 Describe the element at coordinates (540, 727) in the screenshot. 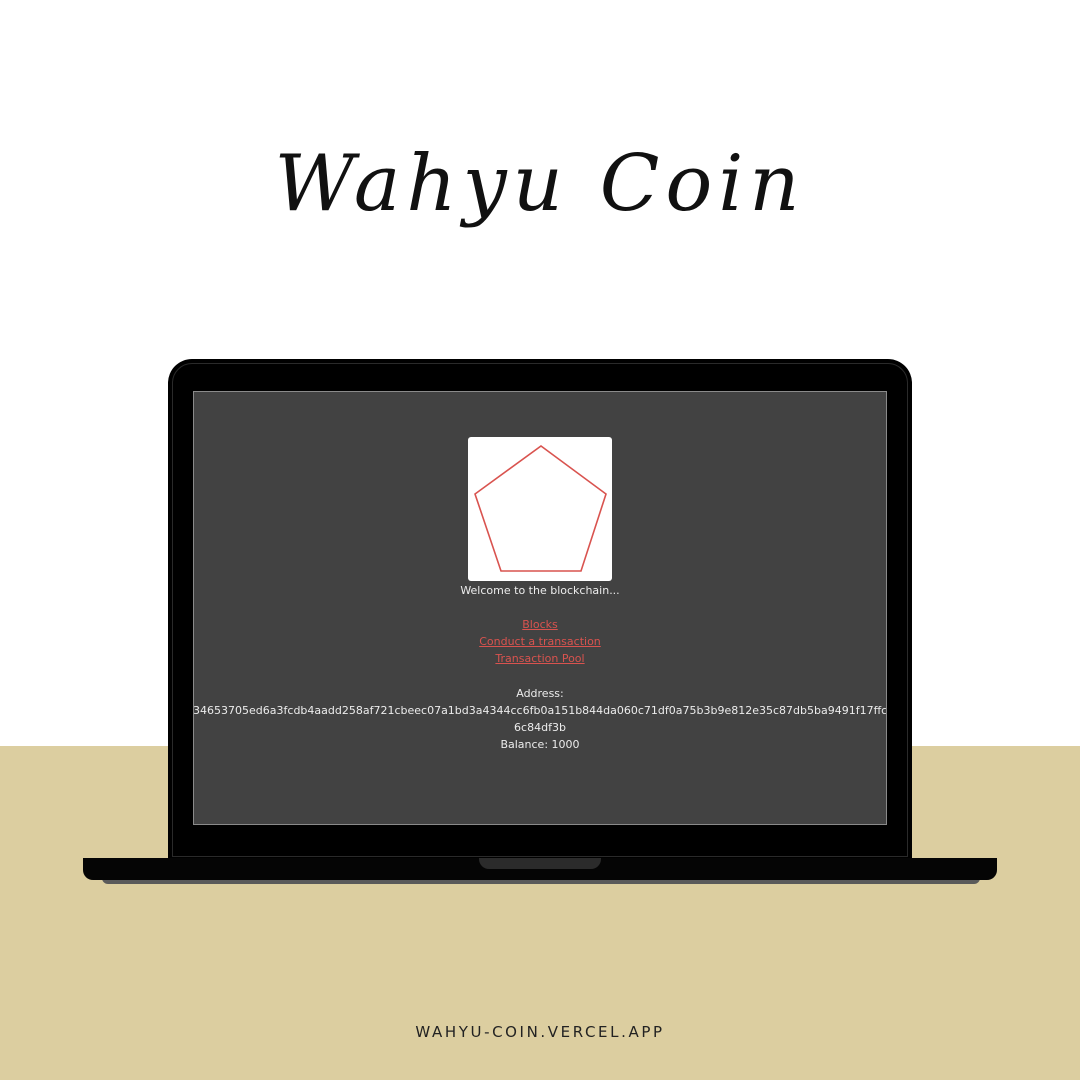

I see `wallet-address-part2: 6c84df3b` at that location.